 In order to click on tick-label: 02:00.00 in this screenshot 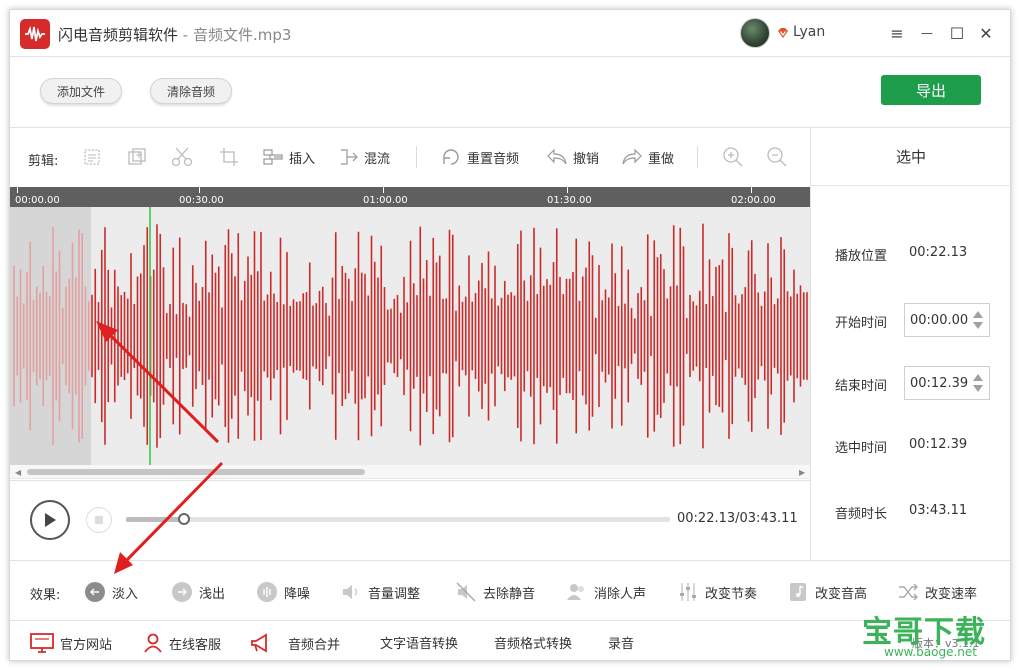, I will do `click(753, 200)`.